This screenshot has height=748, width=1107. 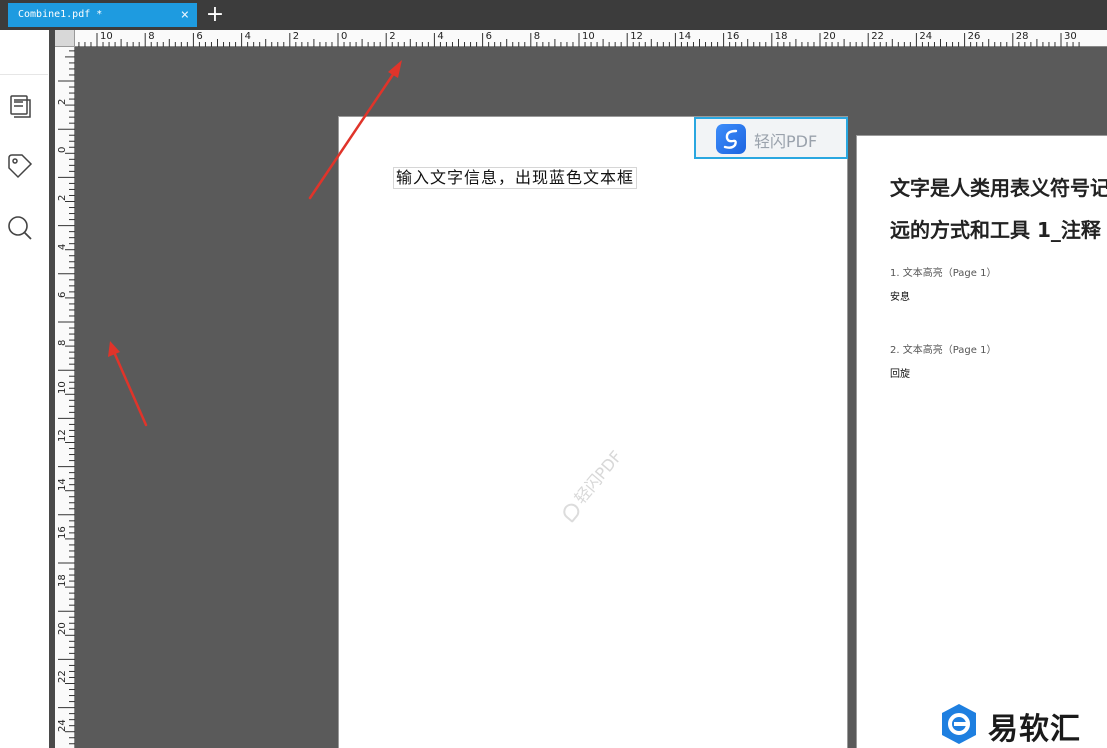 What do you see at coordinates (959, 724) in the screenshot?
I see `brand-logo-icon` at bounding box center [959, 724].